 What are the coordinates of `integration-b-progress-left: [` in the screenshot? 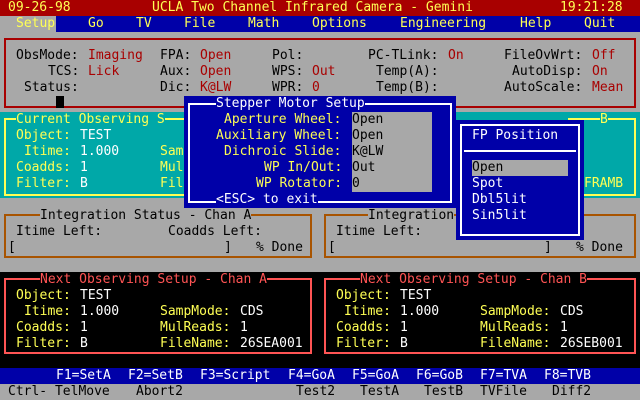 It's located at (332, 247).